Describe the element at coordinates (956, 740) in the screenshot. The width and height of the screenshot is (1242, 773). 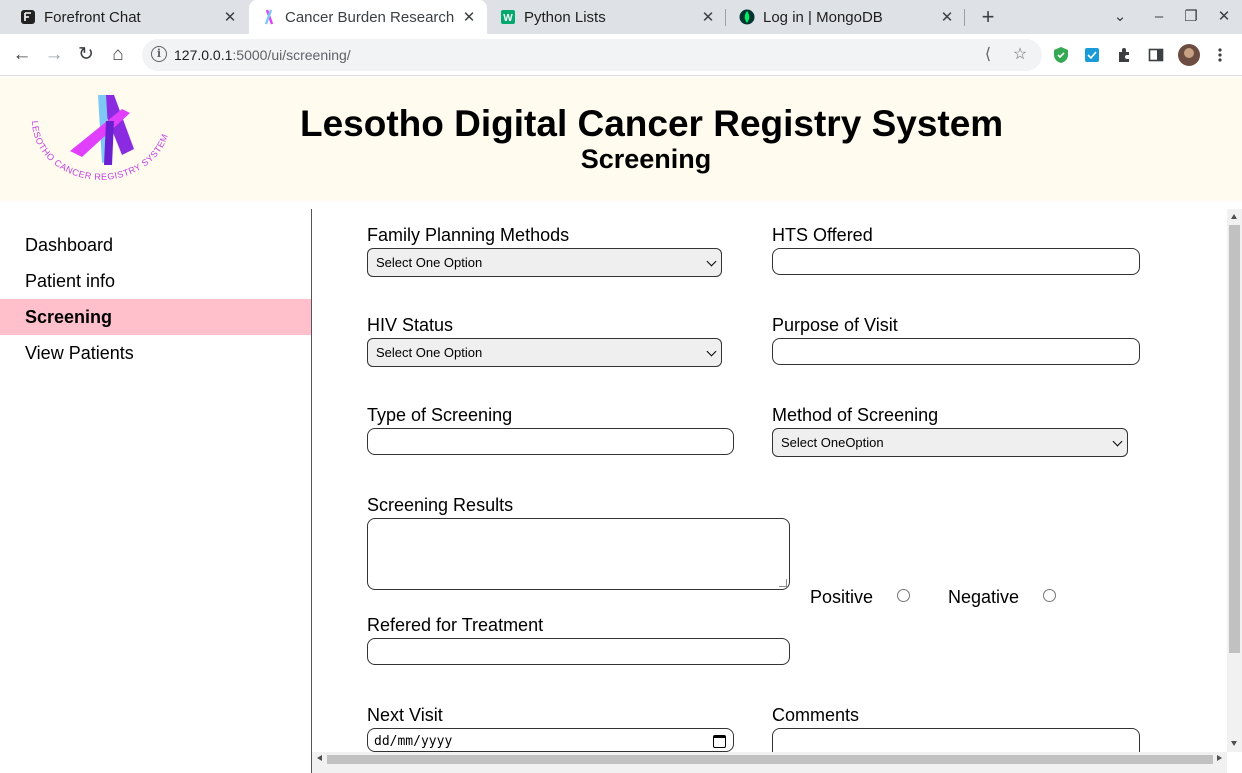
I see `comments-input` at that location.